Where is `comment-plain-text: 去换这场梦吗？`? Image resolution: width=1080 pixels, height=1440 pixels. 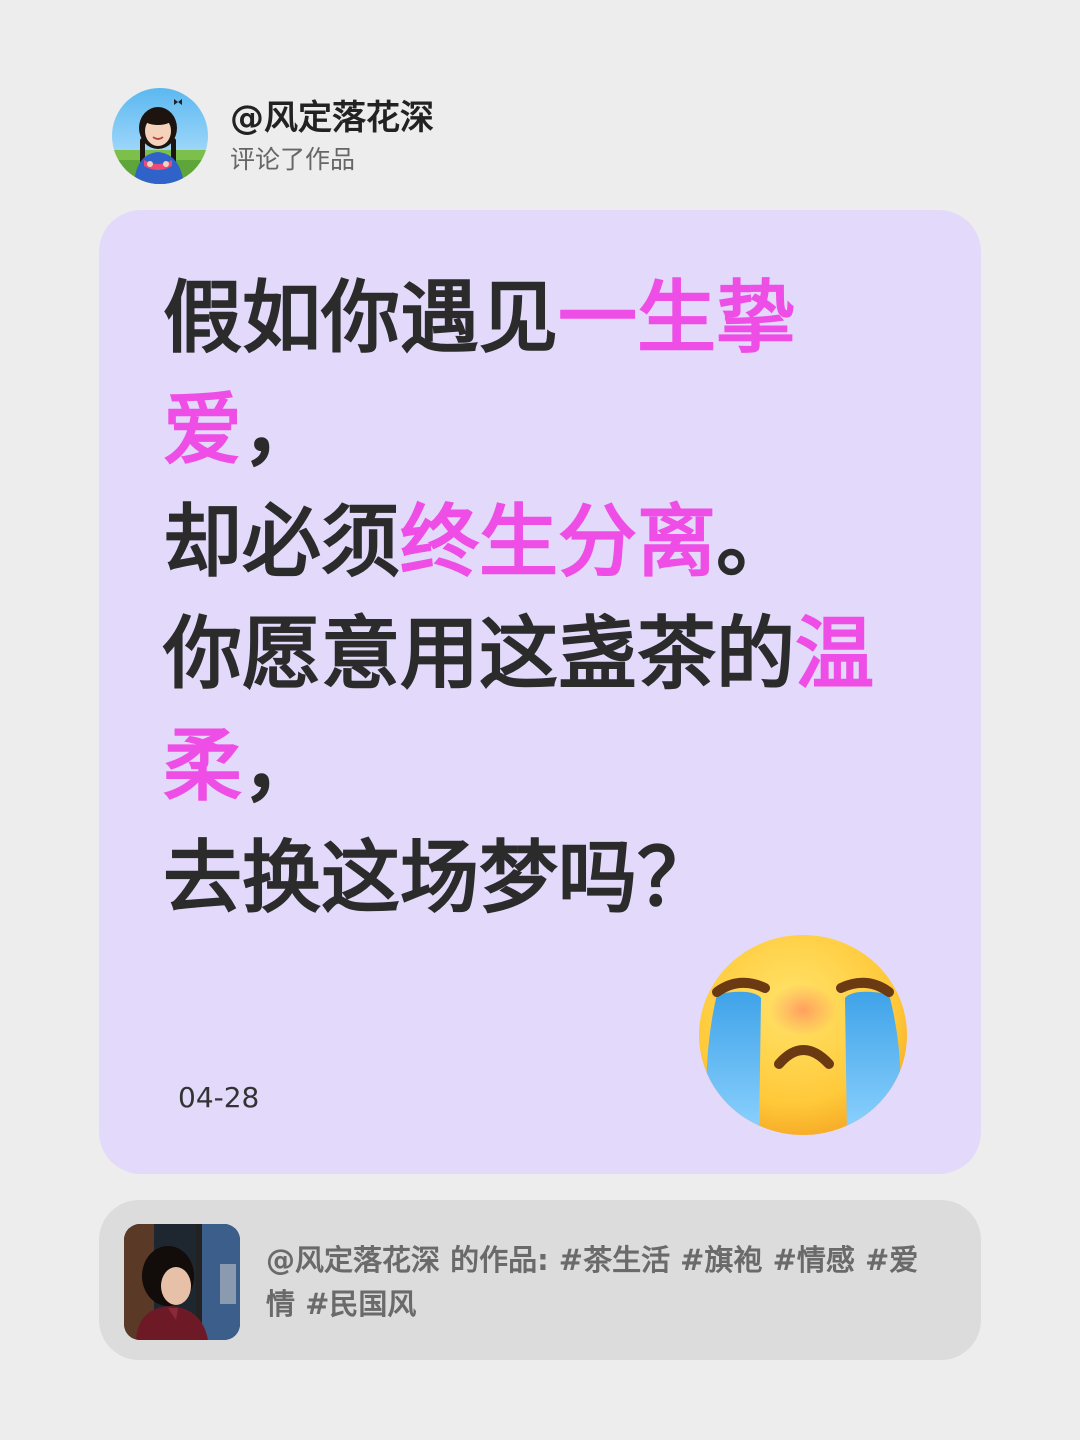
comment-plain-text: 去换这场梦吗？ is located at coordinates (439, 878).